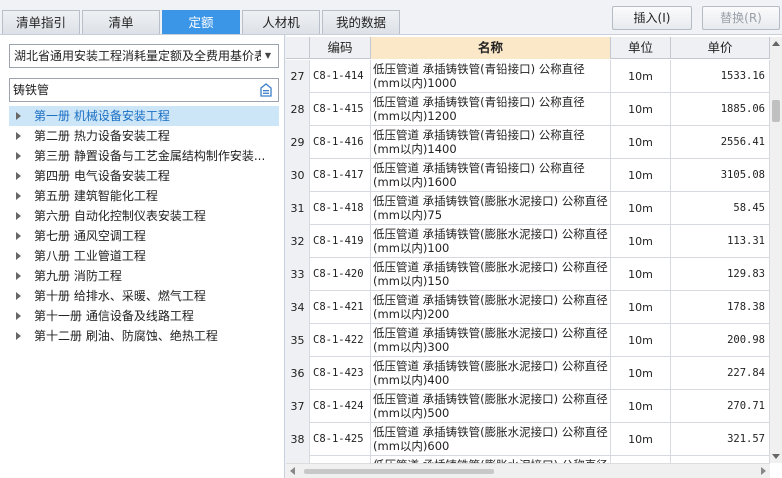 The image size is (782, 478). What do you see at coordinates (340, 274) in the screenshot?
I see `row-code: C8-1-420` at bounding box center [340, 274].